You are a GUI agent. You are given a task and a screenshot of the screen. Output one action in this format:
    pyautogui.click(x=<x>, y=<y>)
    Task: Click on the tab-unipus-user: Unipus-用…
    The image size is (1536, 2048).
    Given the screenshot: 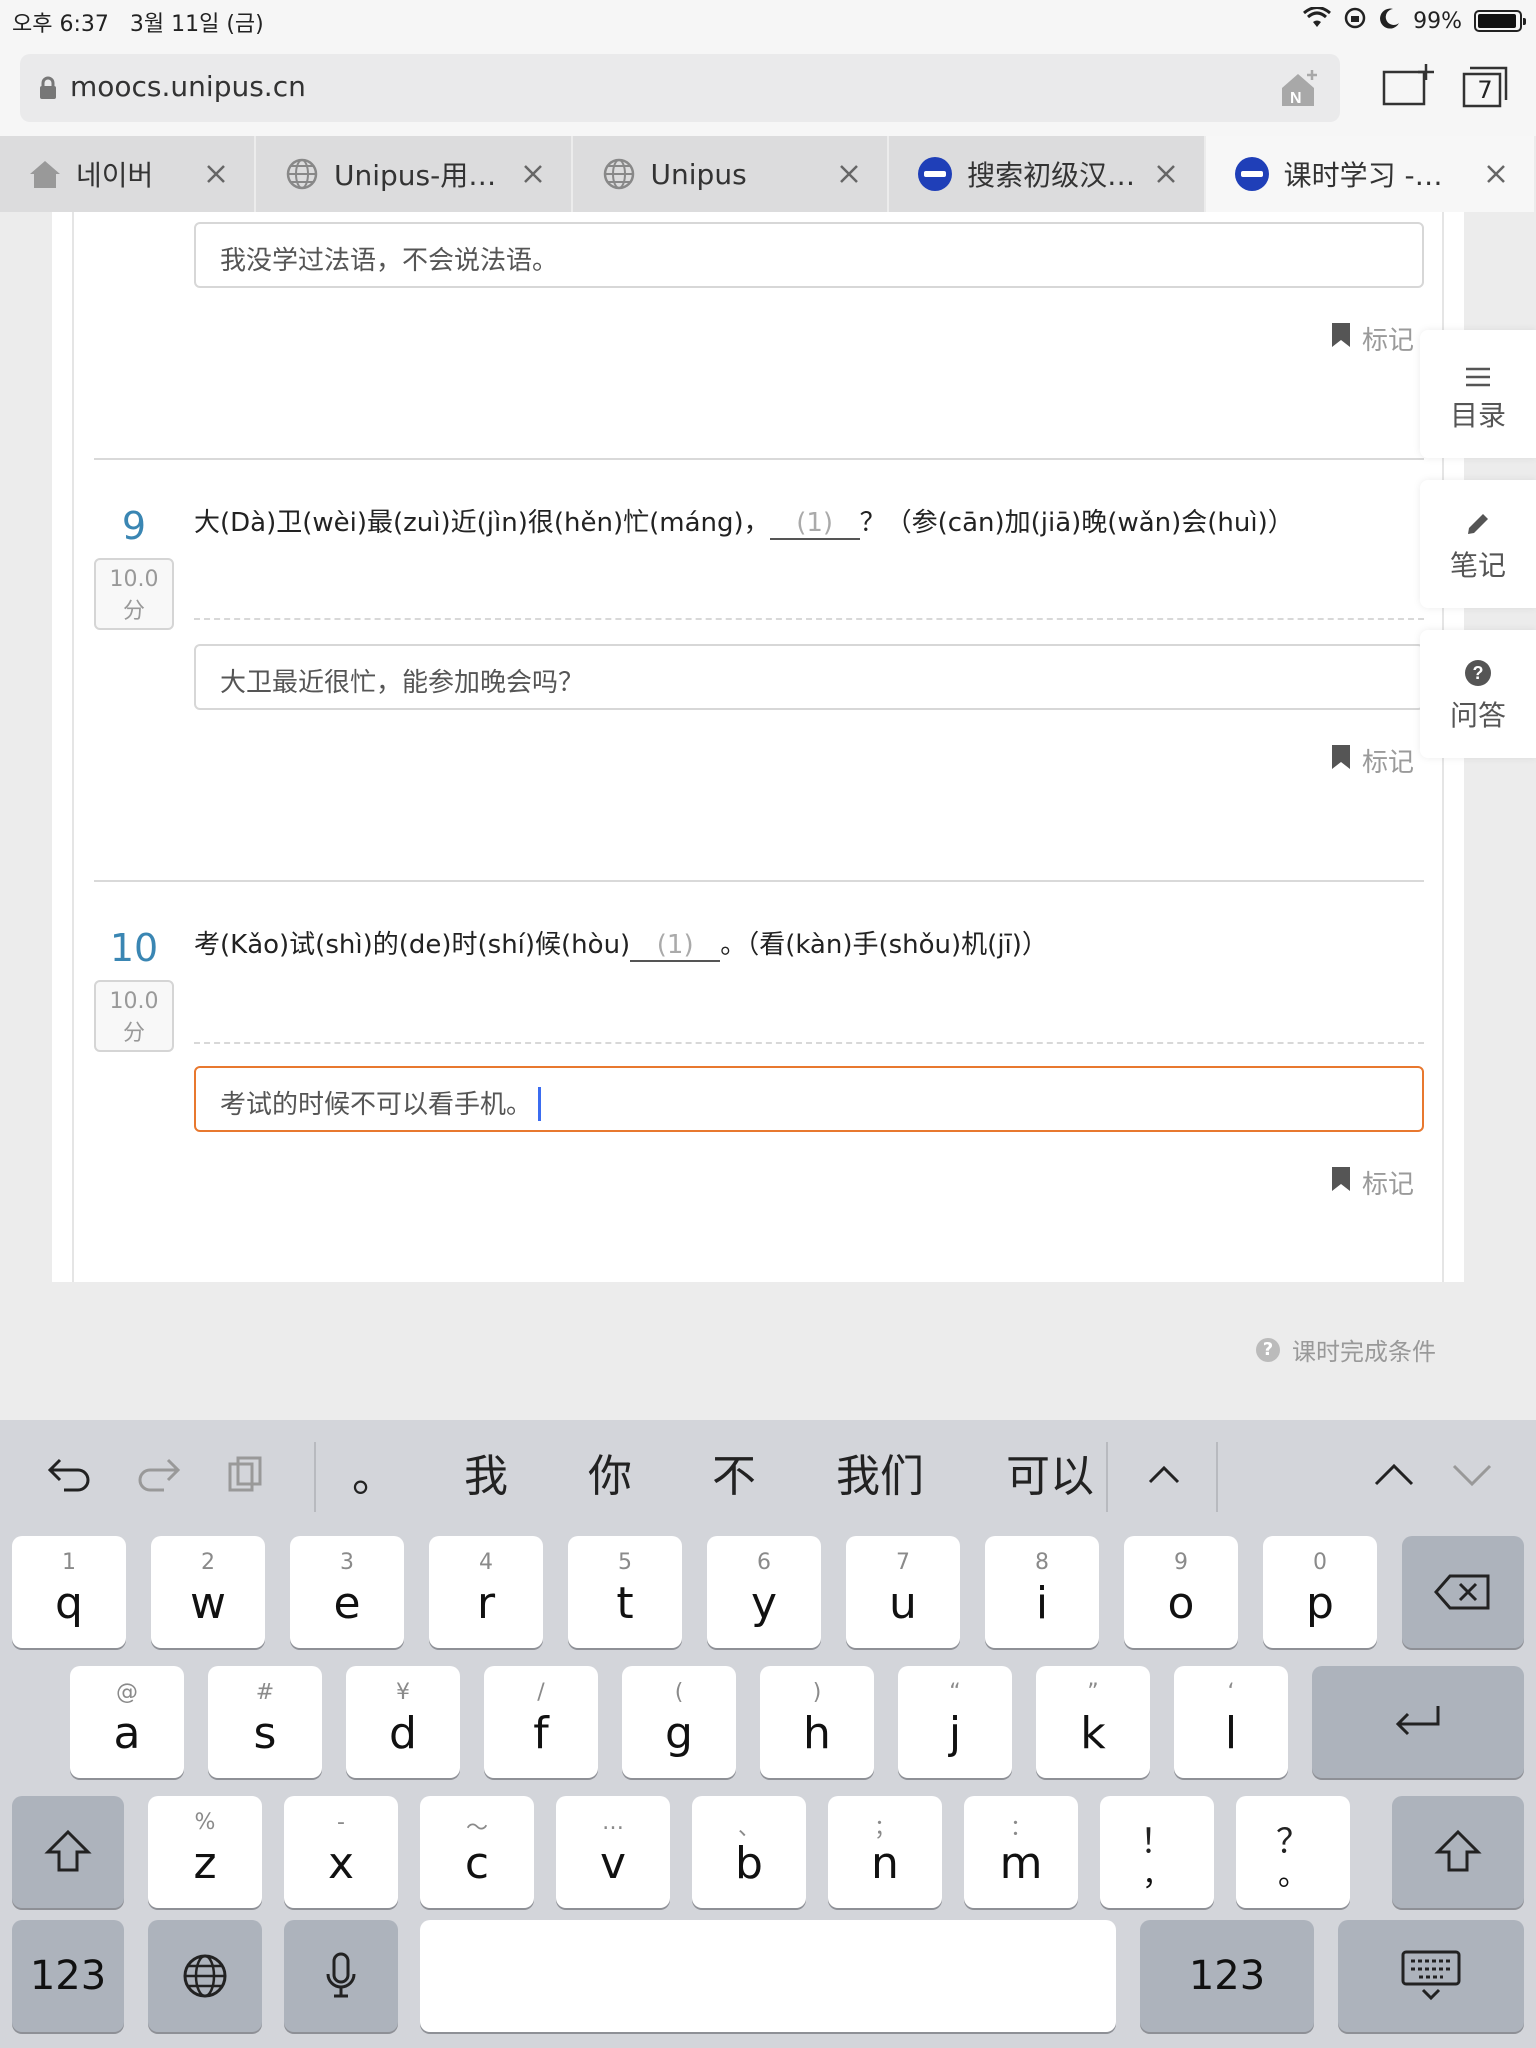 What is the action you would take?
    pyautogui.click(x=414, y=174)
    